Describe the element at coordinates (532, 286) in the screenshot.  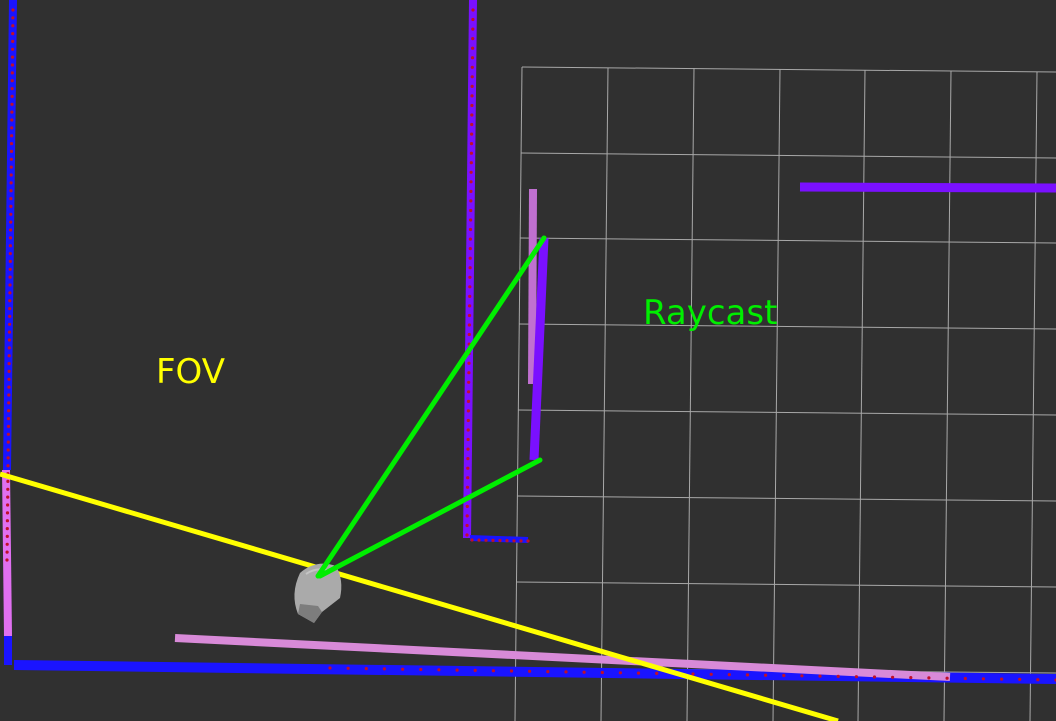
I see `obstacle-pink-vertical` at that location.